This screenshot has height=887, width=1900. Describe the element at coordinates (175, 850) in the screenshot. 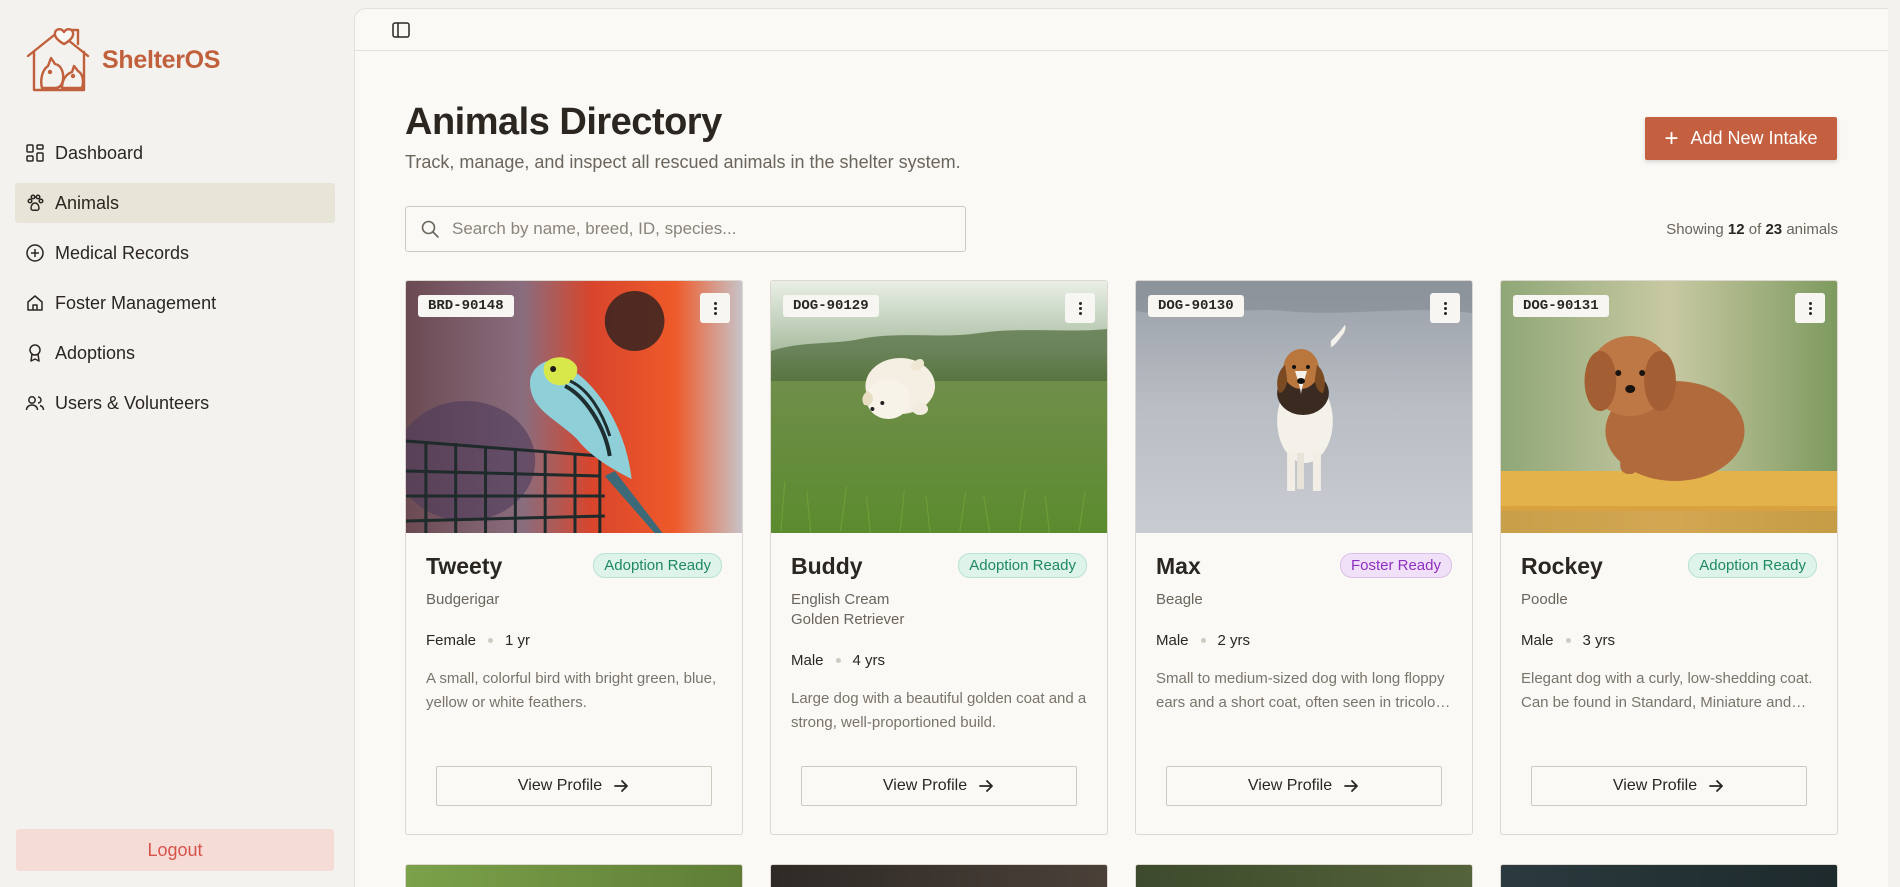

I see `logout-button: Logout` at that location.